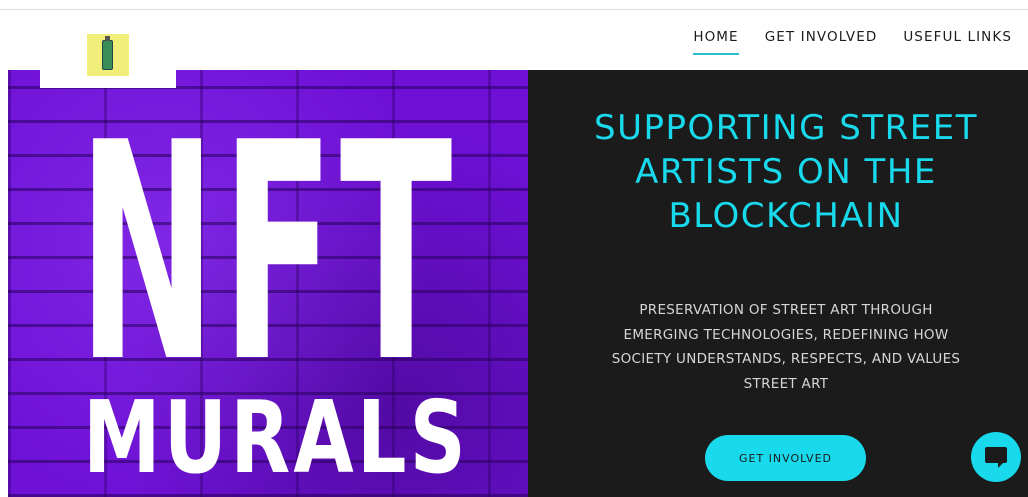 The width and height of the screenshot is (1028, 497). What do you see at coordinates (957, 42) in the screenshot?
I see `nav-useful-links: USEFUL LINKS` at bounding box center [957, 42].